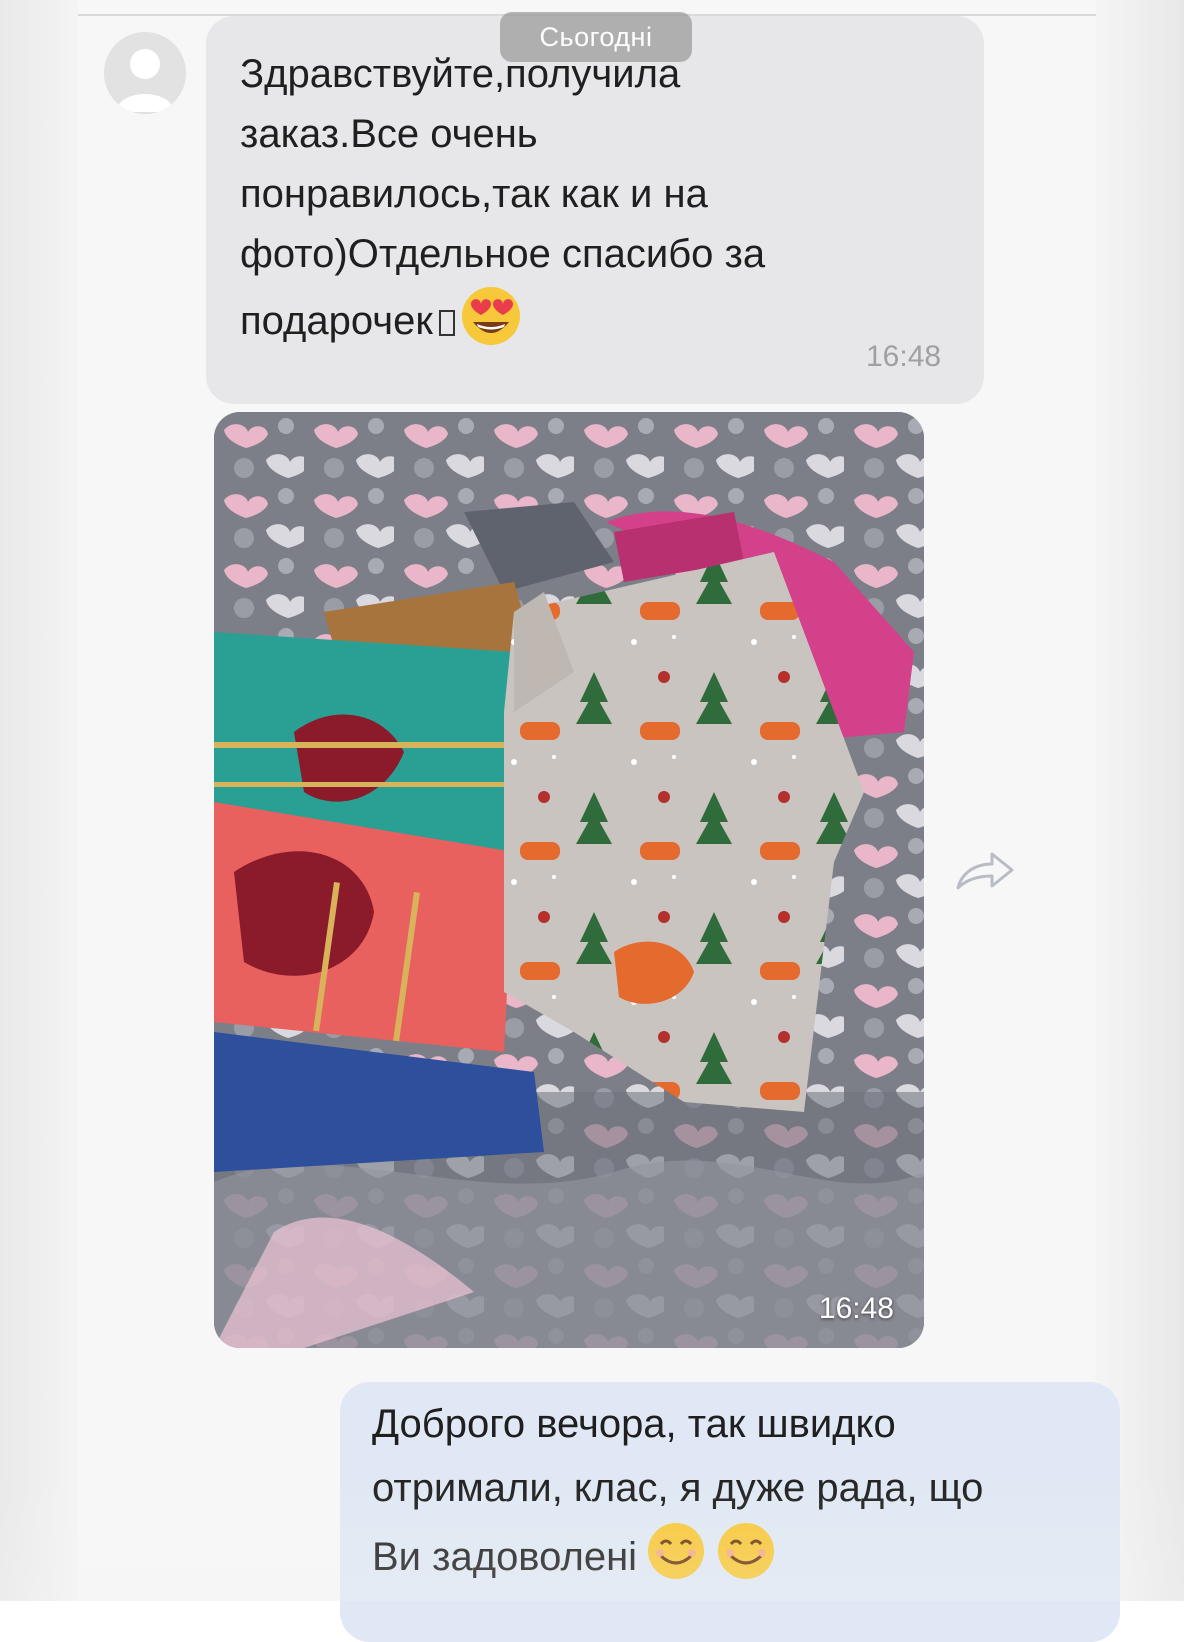 The image size is (1184, 1642). Describe the element at coordinates (904, 356) in the screenshot. I see `message-time: 16:48` at that location.